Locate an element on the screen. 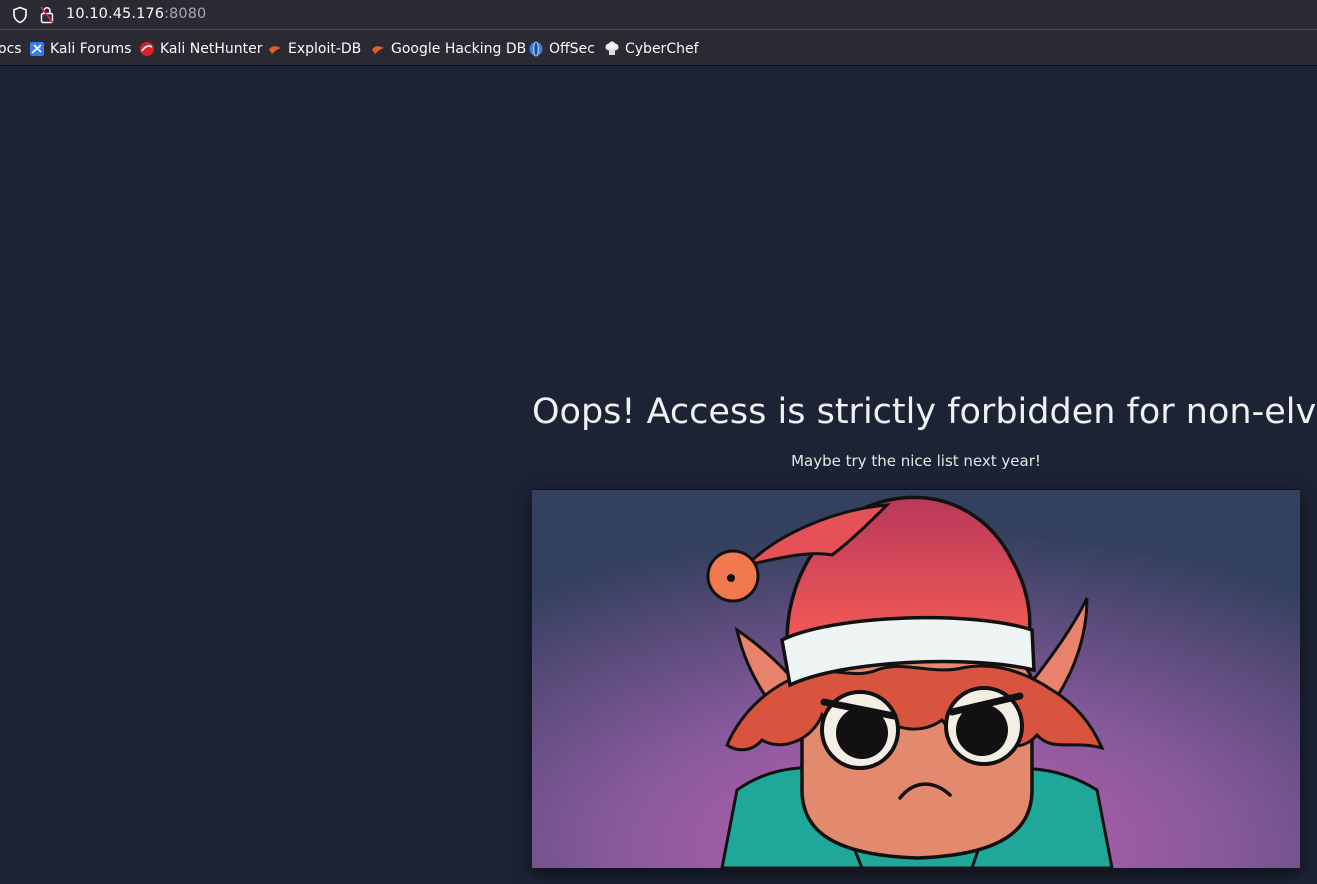 The height and width of the screenshot is (884, 1317). bookmark-label: Google Hacking DB is located at coordinates (459, 49).